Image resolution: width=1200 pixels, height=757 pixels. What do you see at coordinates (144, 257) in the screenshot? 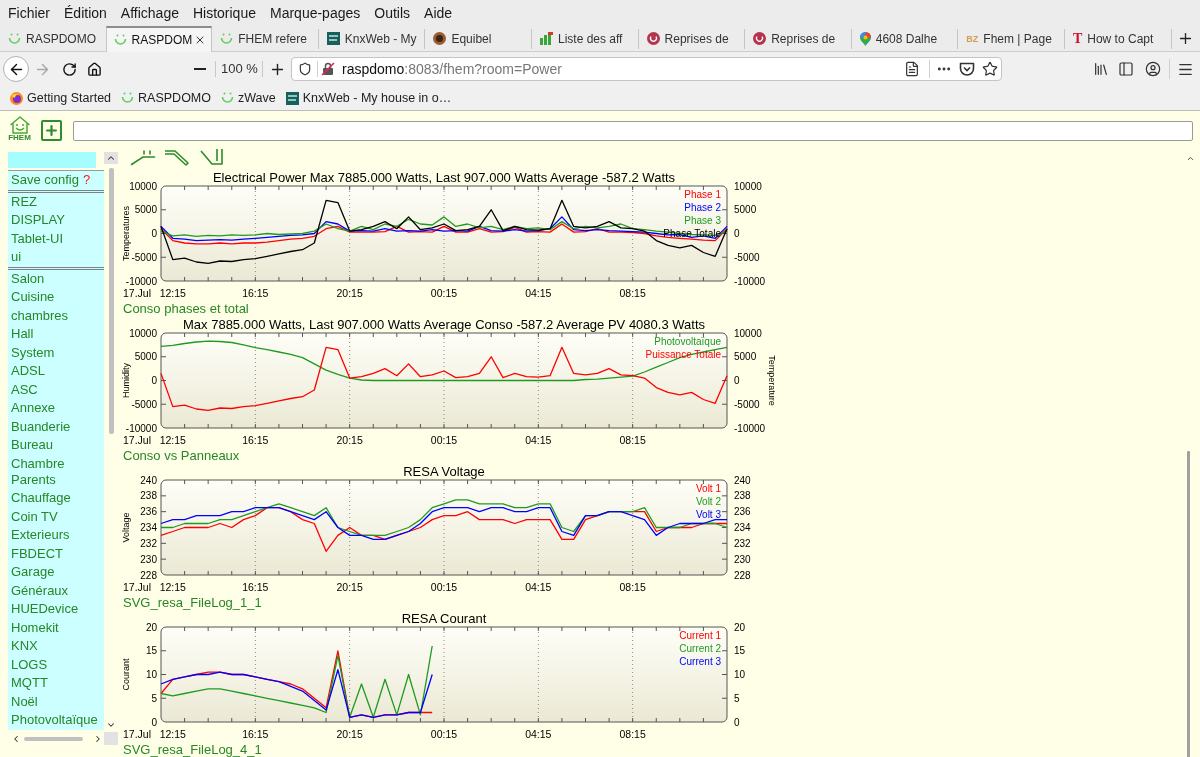
I see `axis-tick-label: -5000` at bounding box center [144, 257].